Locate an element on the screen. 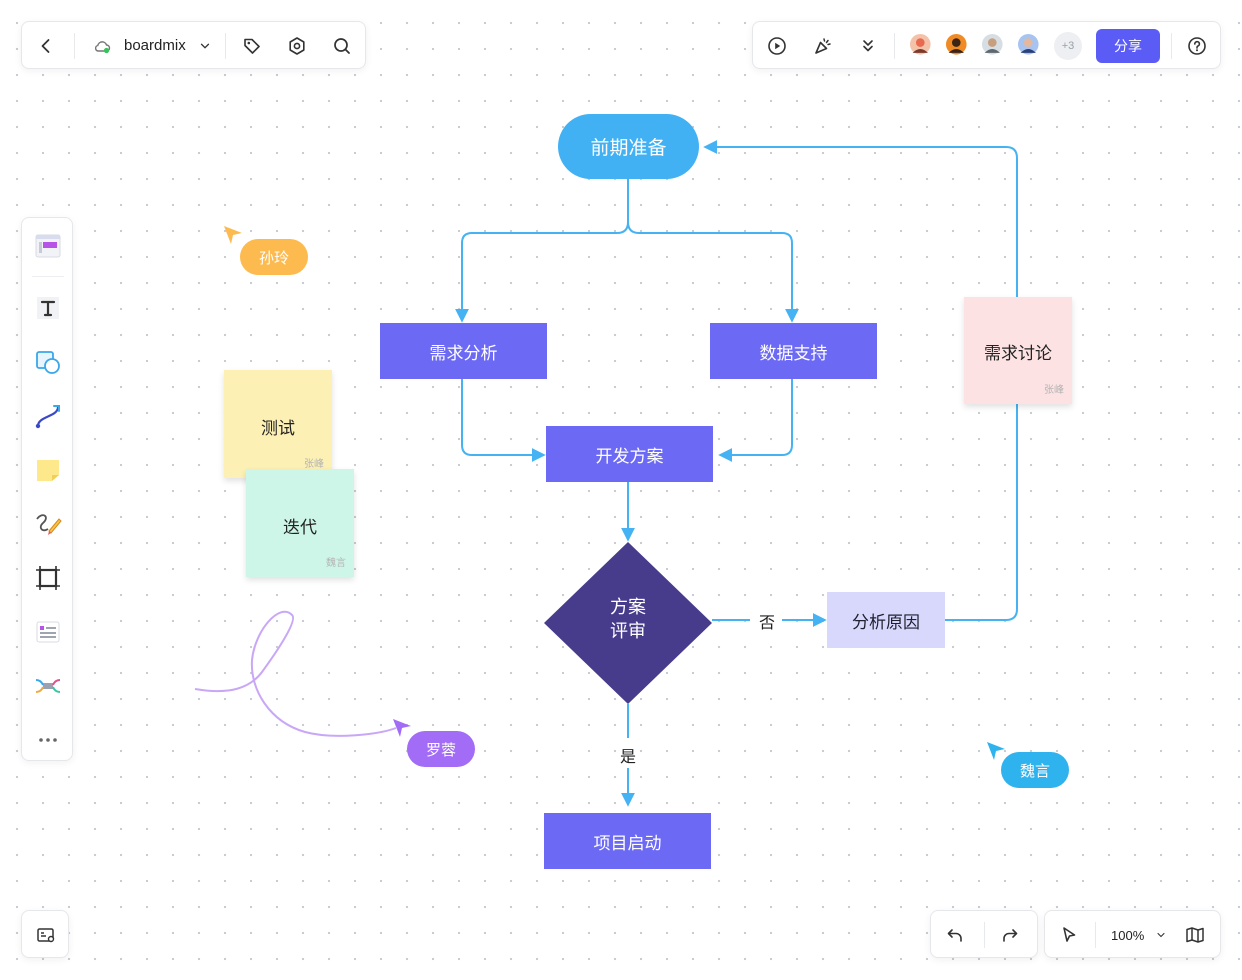  zoom-bar: 100% is located at coordinates (1132, 934).